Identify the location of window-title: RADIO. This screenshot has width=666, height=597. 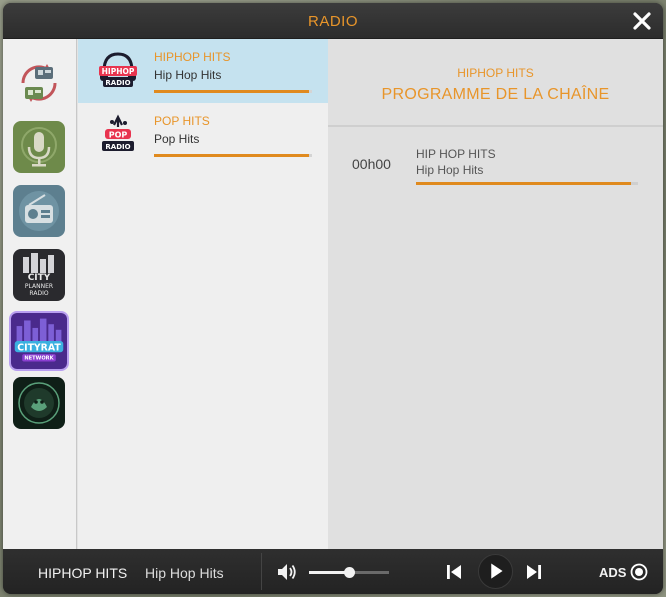
(332, 21).